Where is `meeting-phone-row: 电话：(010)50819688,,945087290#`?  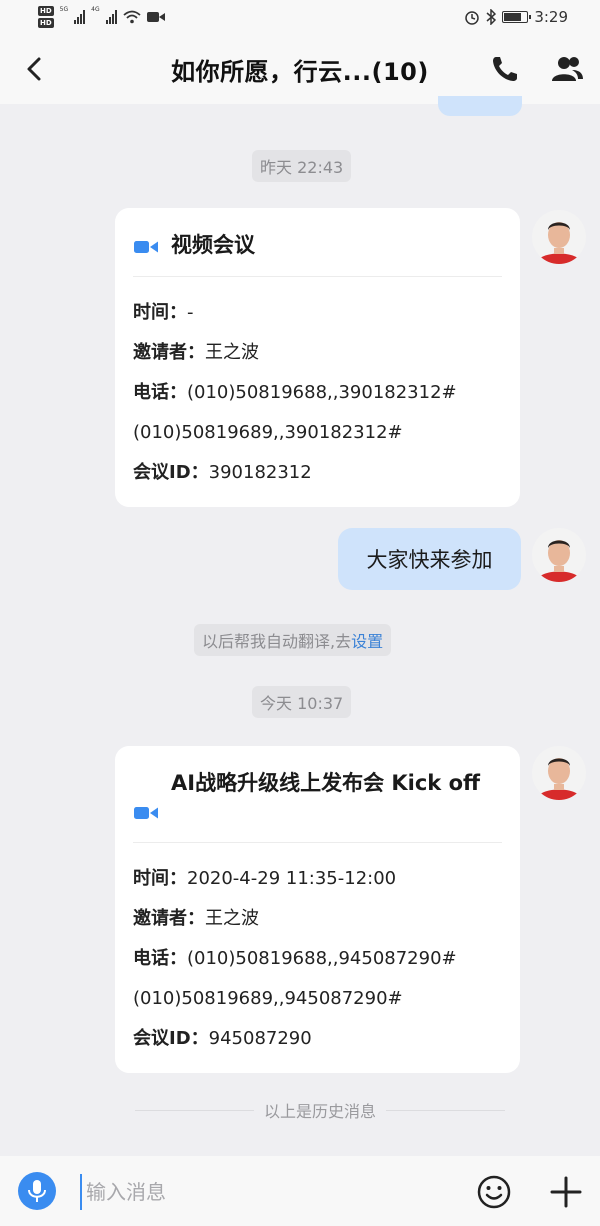 meeting-phone-row: 电话：(010)50819688,,945087290# is located at coordinates (317, 959).